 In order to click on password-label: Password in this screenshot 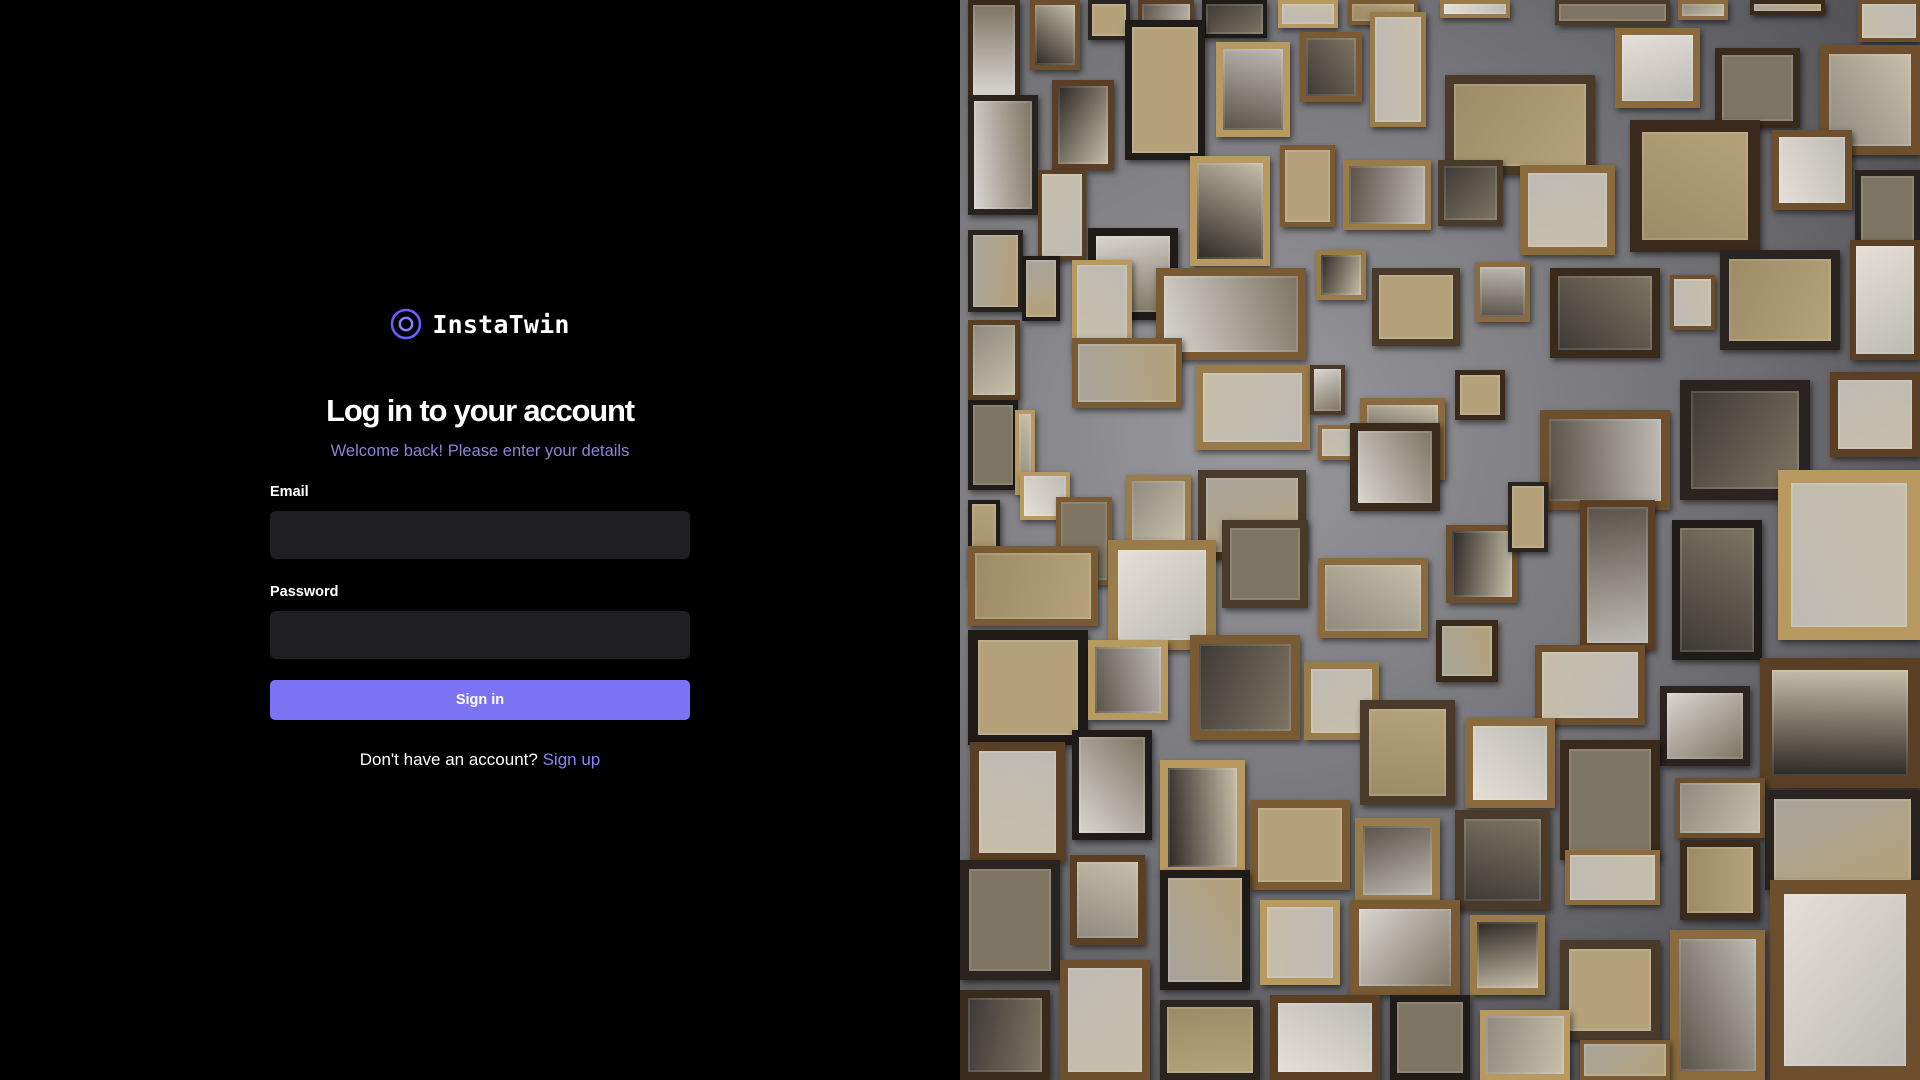, I will do `click(304, 592)`.